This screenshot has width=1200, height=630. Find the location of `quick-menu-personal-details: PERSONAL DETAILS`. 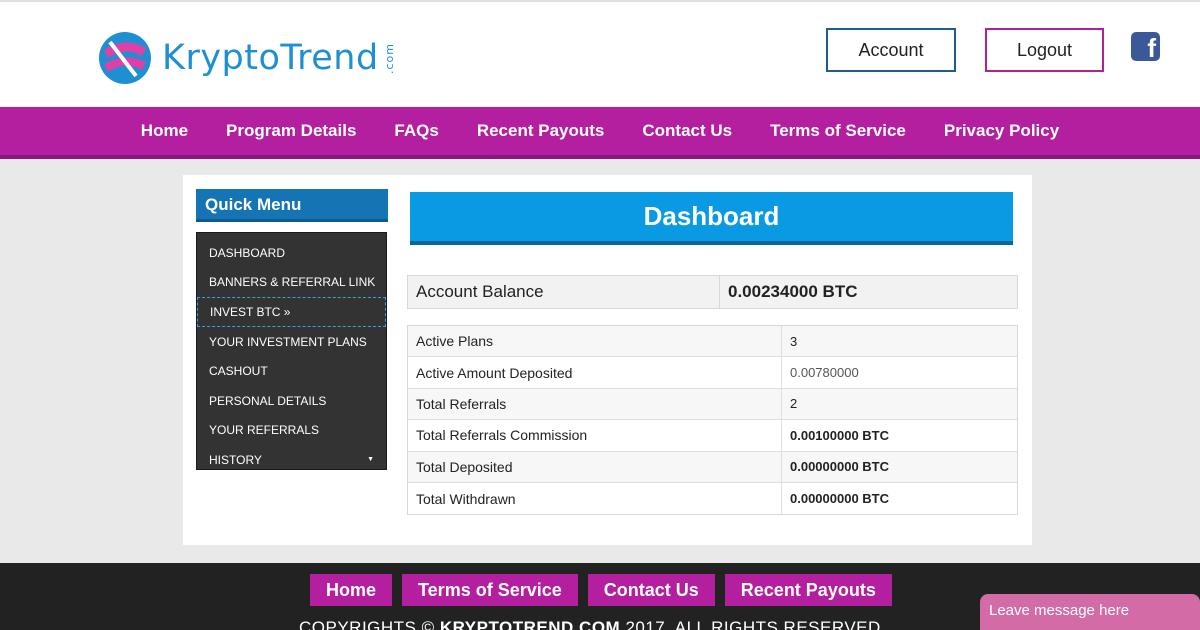

quick-menu-personal-details: PERSONAL DETAILS is located at coordinates (291, 401).